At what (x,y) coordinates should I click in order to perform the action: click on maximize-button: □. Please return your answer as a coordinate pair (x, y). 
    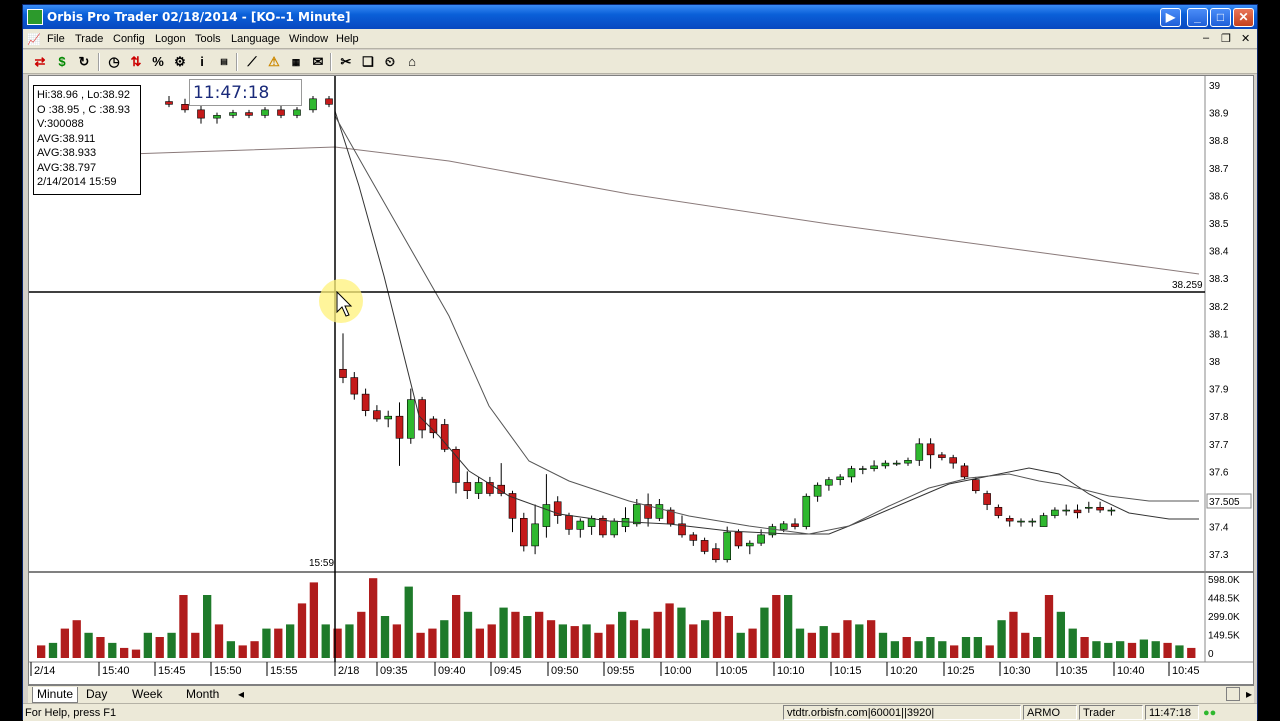
    Looking at the image, I should click on (1220, 17).